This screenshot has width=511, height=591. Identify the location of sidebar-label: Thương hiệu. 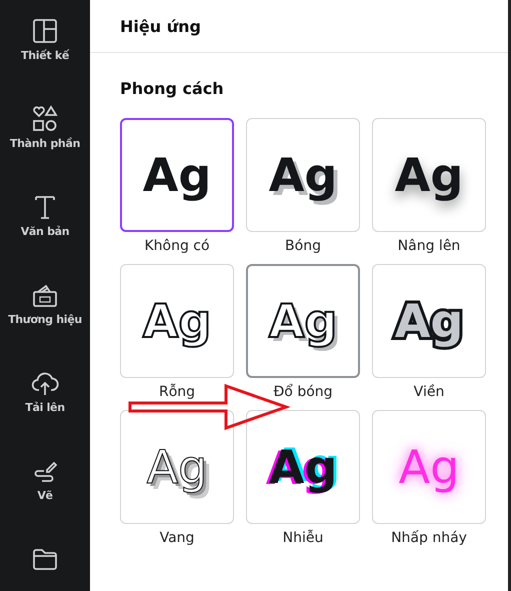
(45, 319).